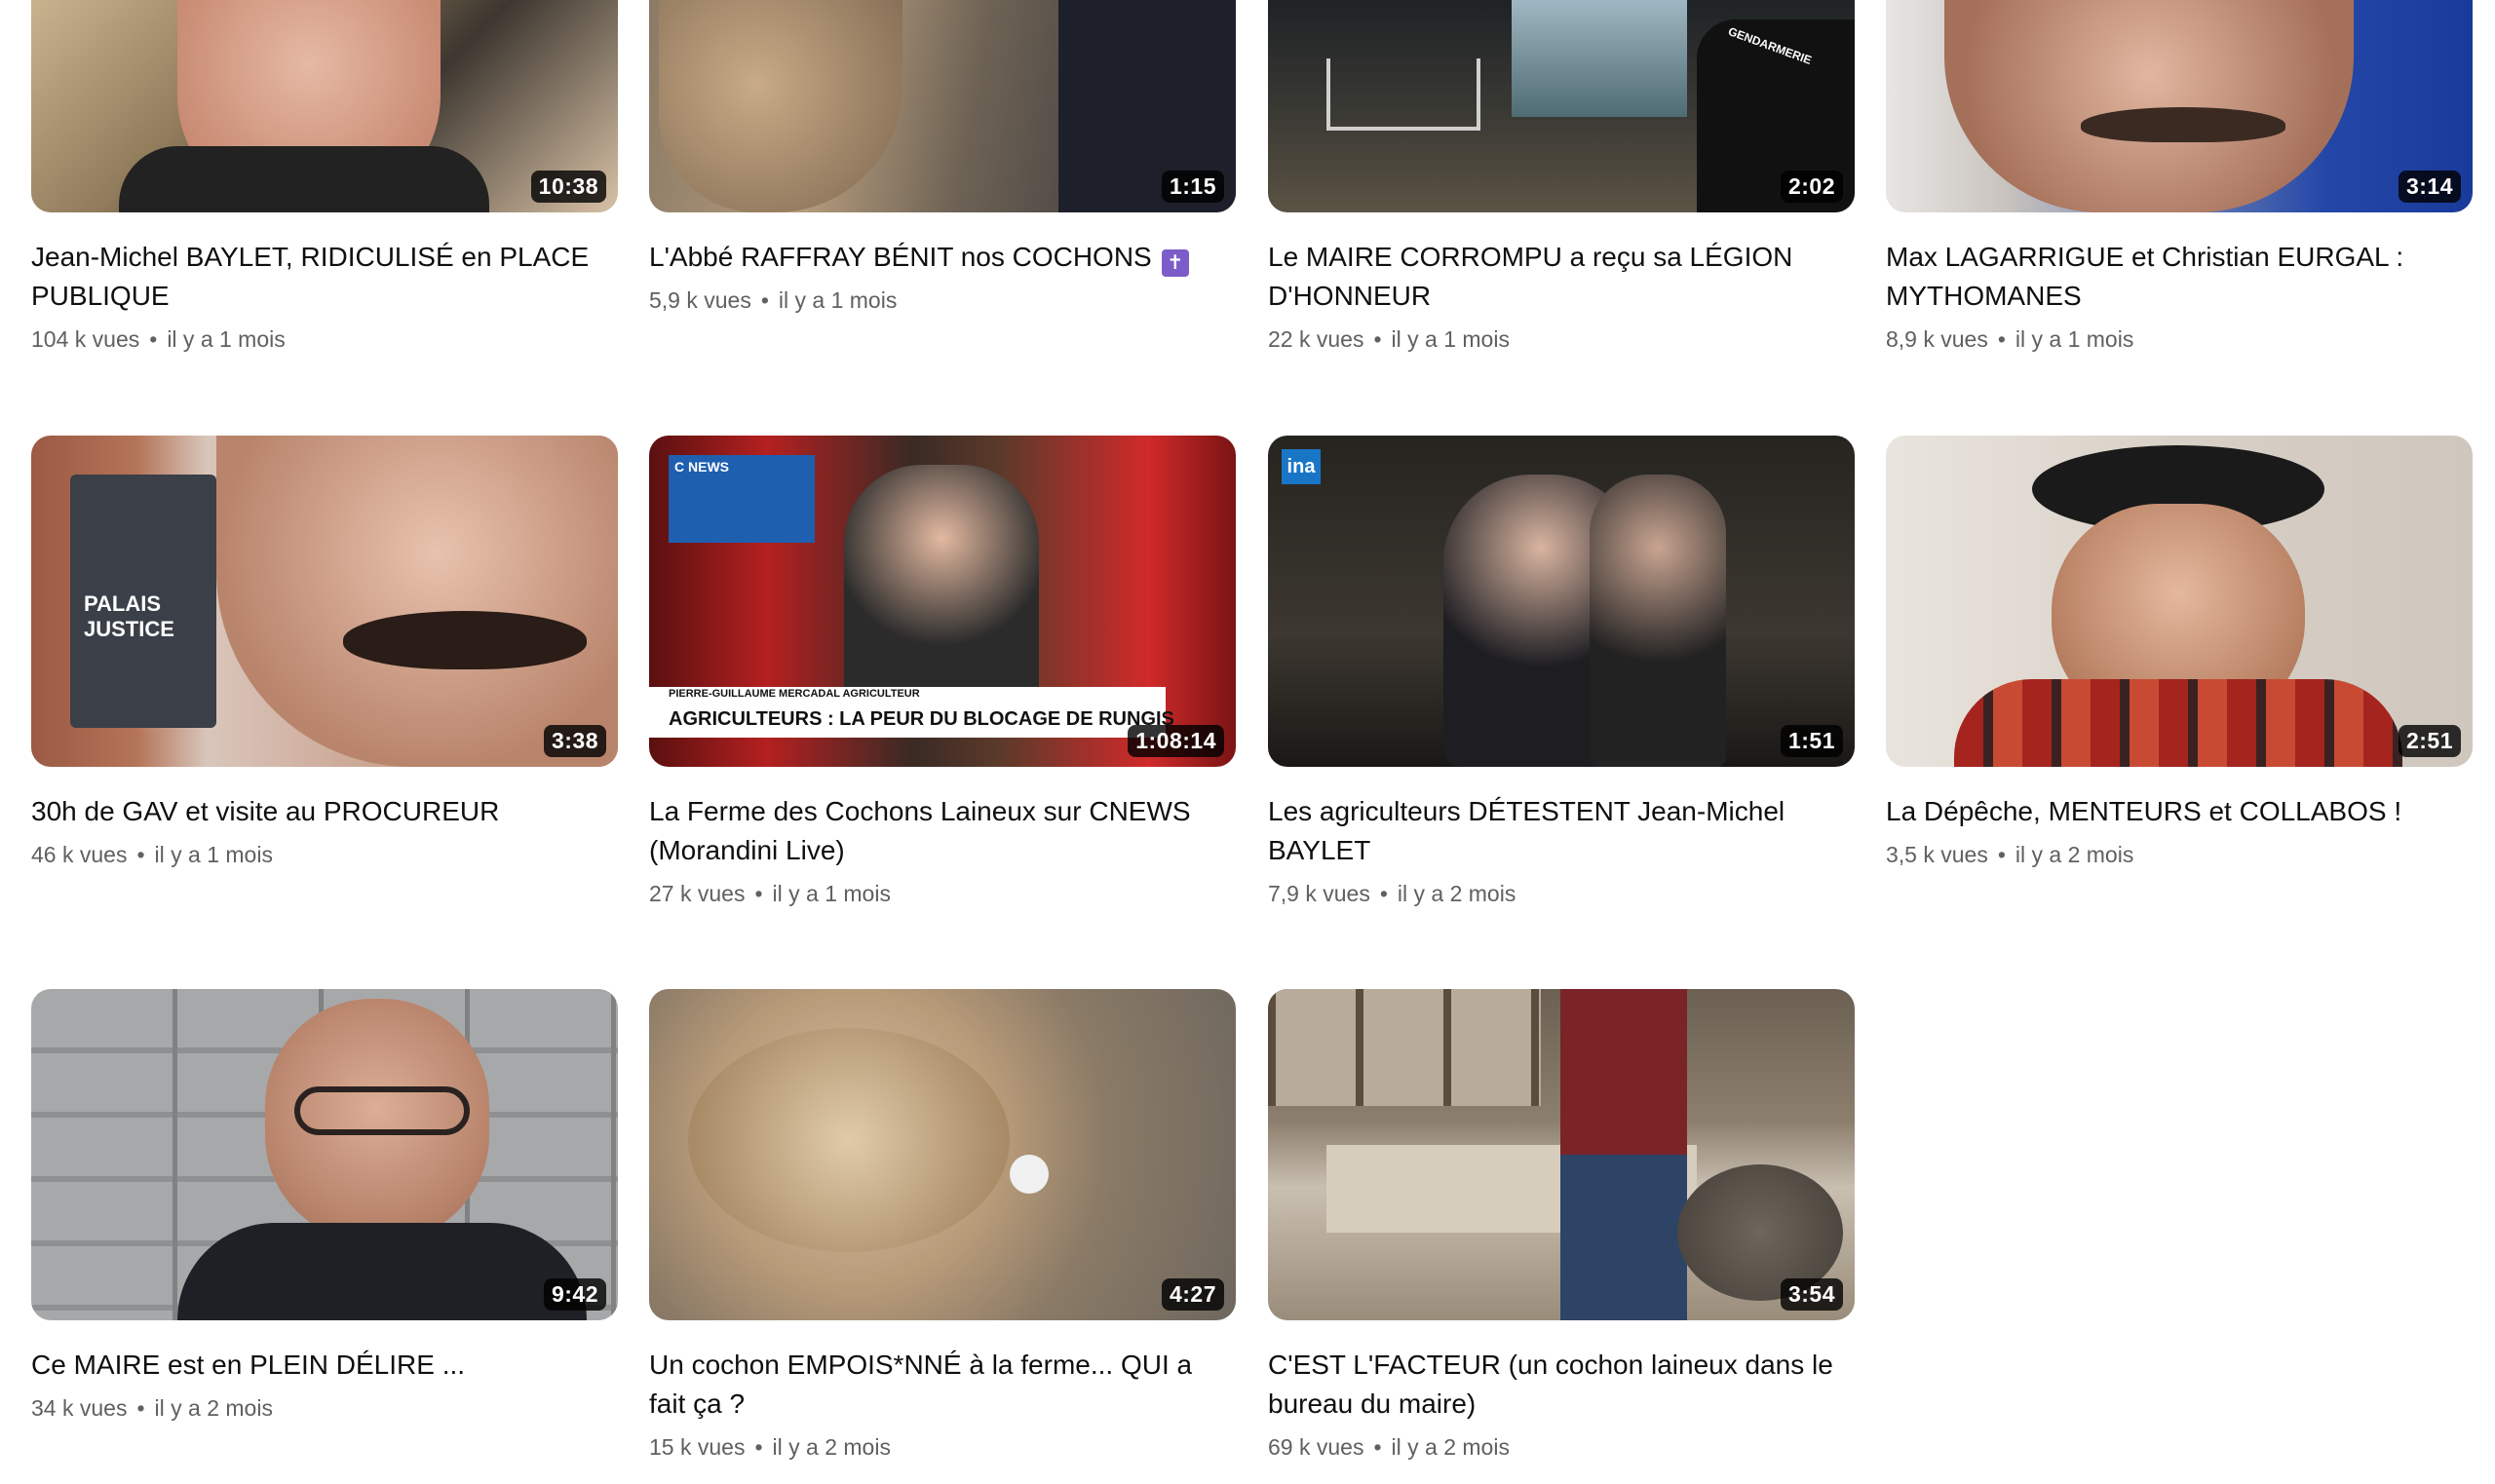 Image resolution: width=2495 pixels, height=1484 pixels. I want to click on pig-head, so click(780, 106).